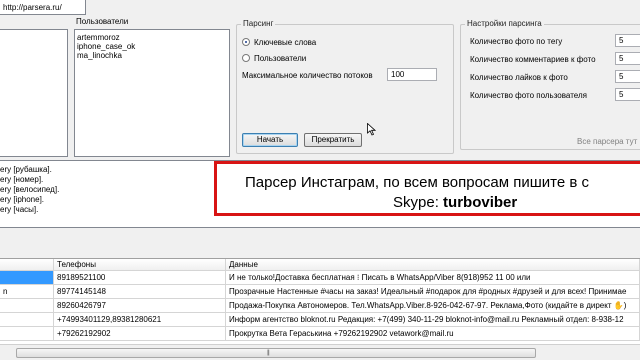 Image resolution: width=640 pixels, height=360 pixels. What do you see at coordinates (268, 353) in the screenshot?
I see `grip-icon: |||` at bounding box center [268, 353].